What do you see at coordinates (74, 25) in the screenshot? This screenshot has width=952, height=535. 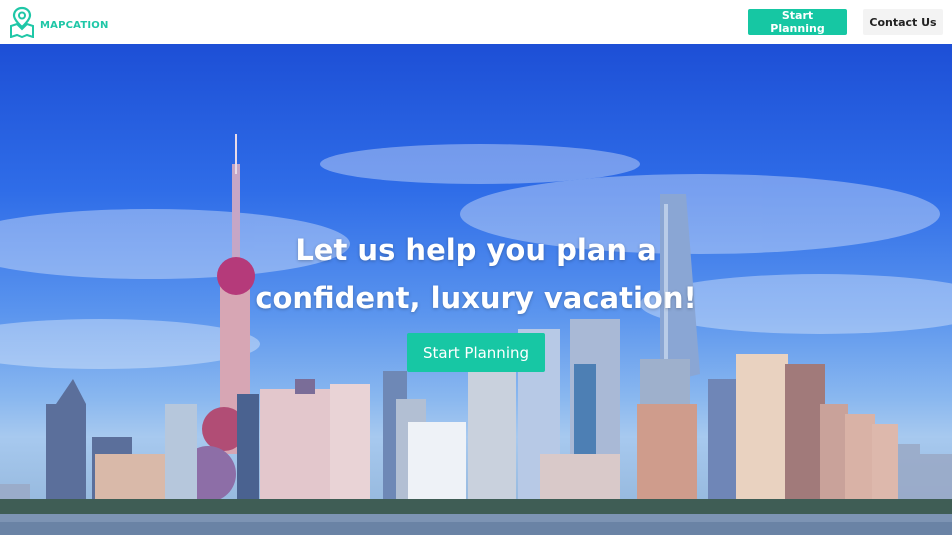 I see `logo-text: MAPCATION` at bounding box center [74, 25].